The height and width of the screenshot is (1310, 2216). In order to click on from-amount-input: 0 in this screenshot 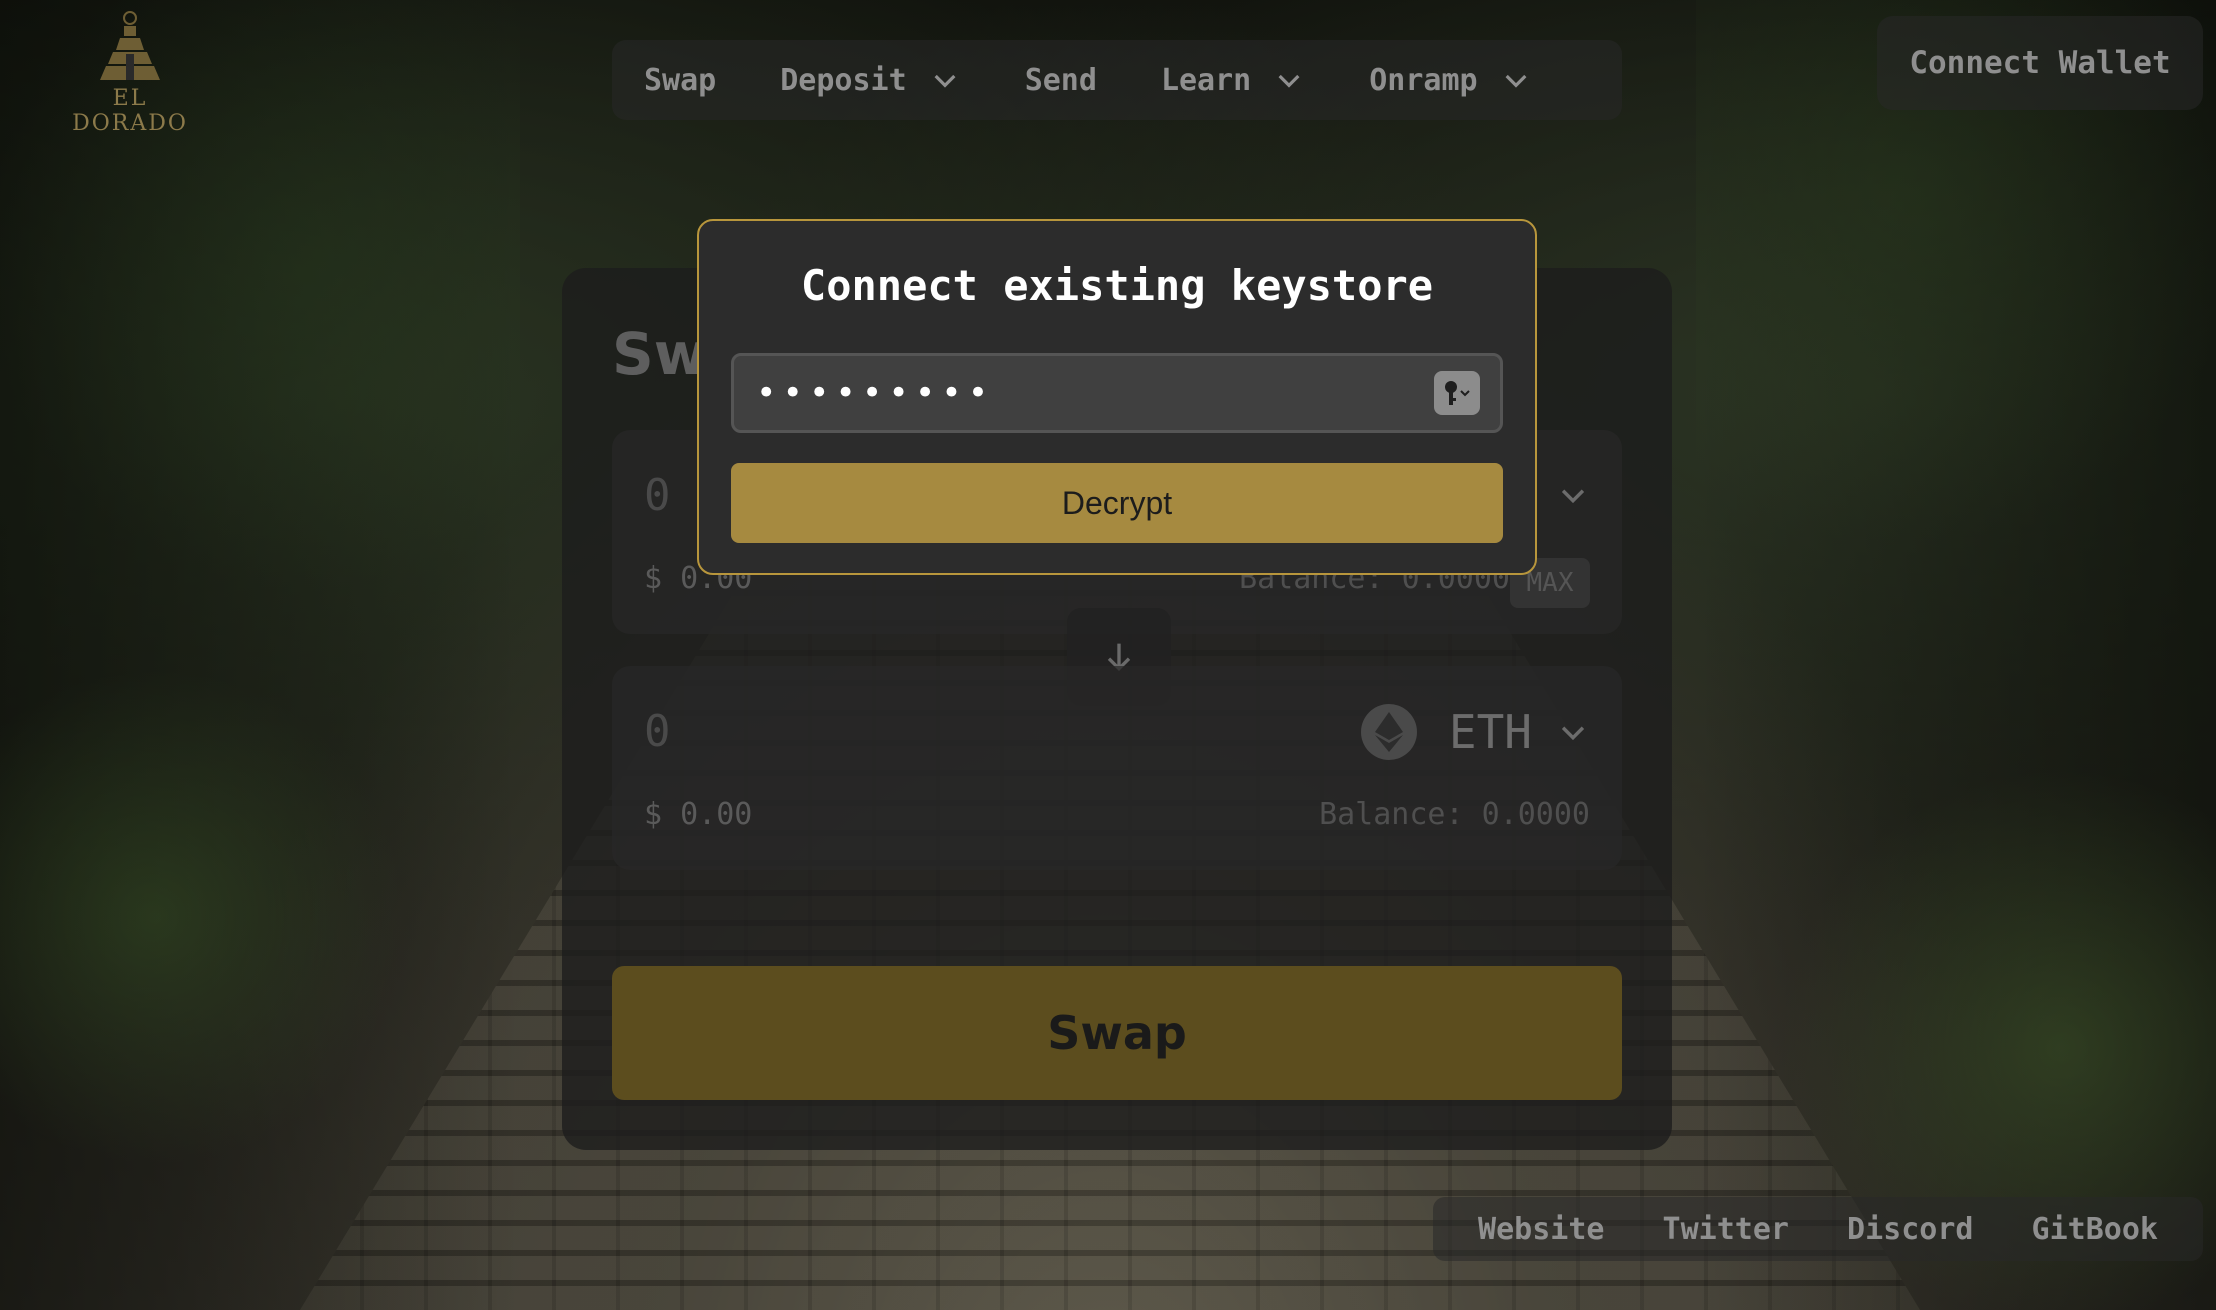, I will do `click(657, 495)`.